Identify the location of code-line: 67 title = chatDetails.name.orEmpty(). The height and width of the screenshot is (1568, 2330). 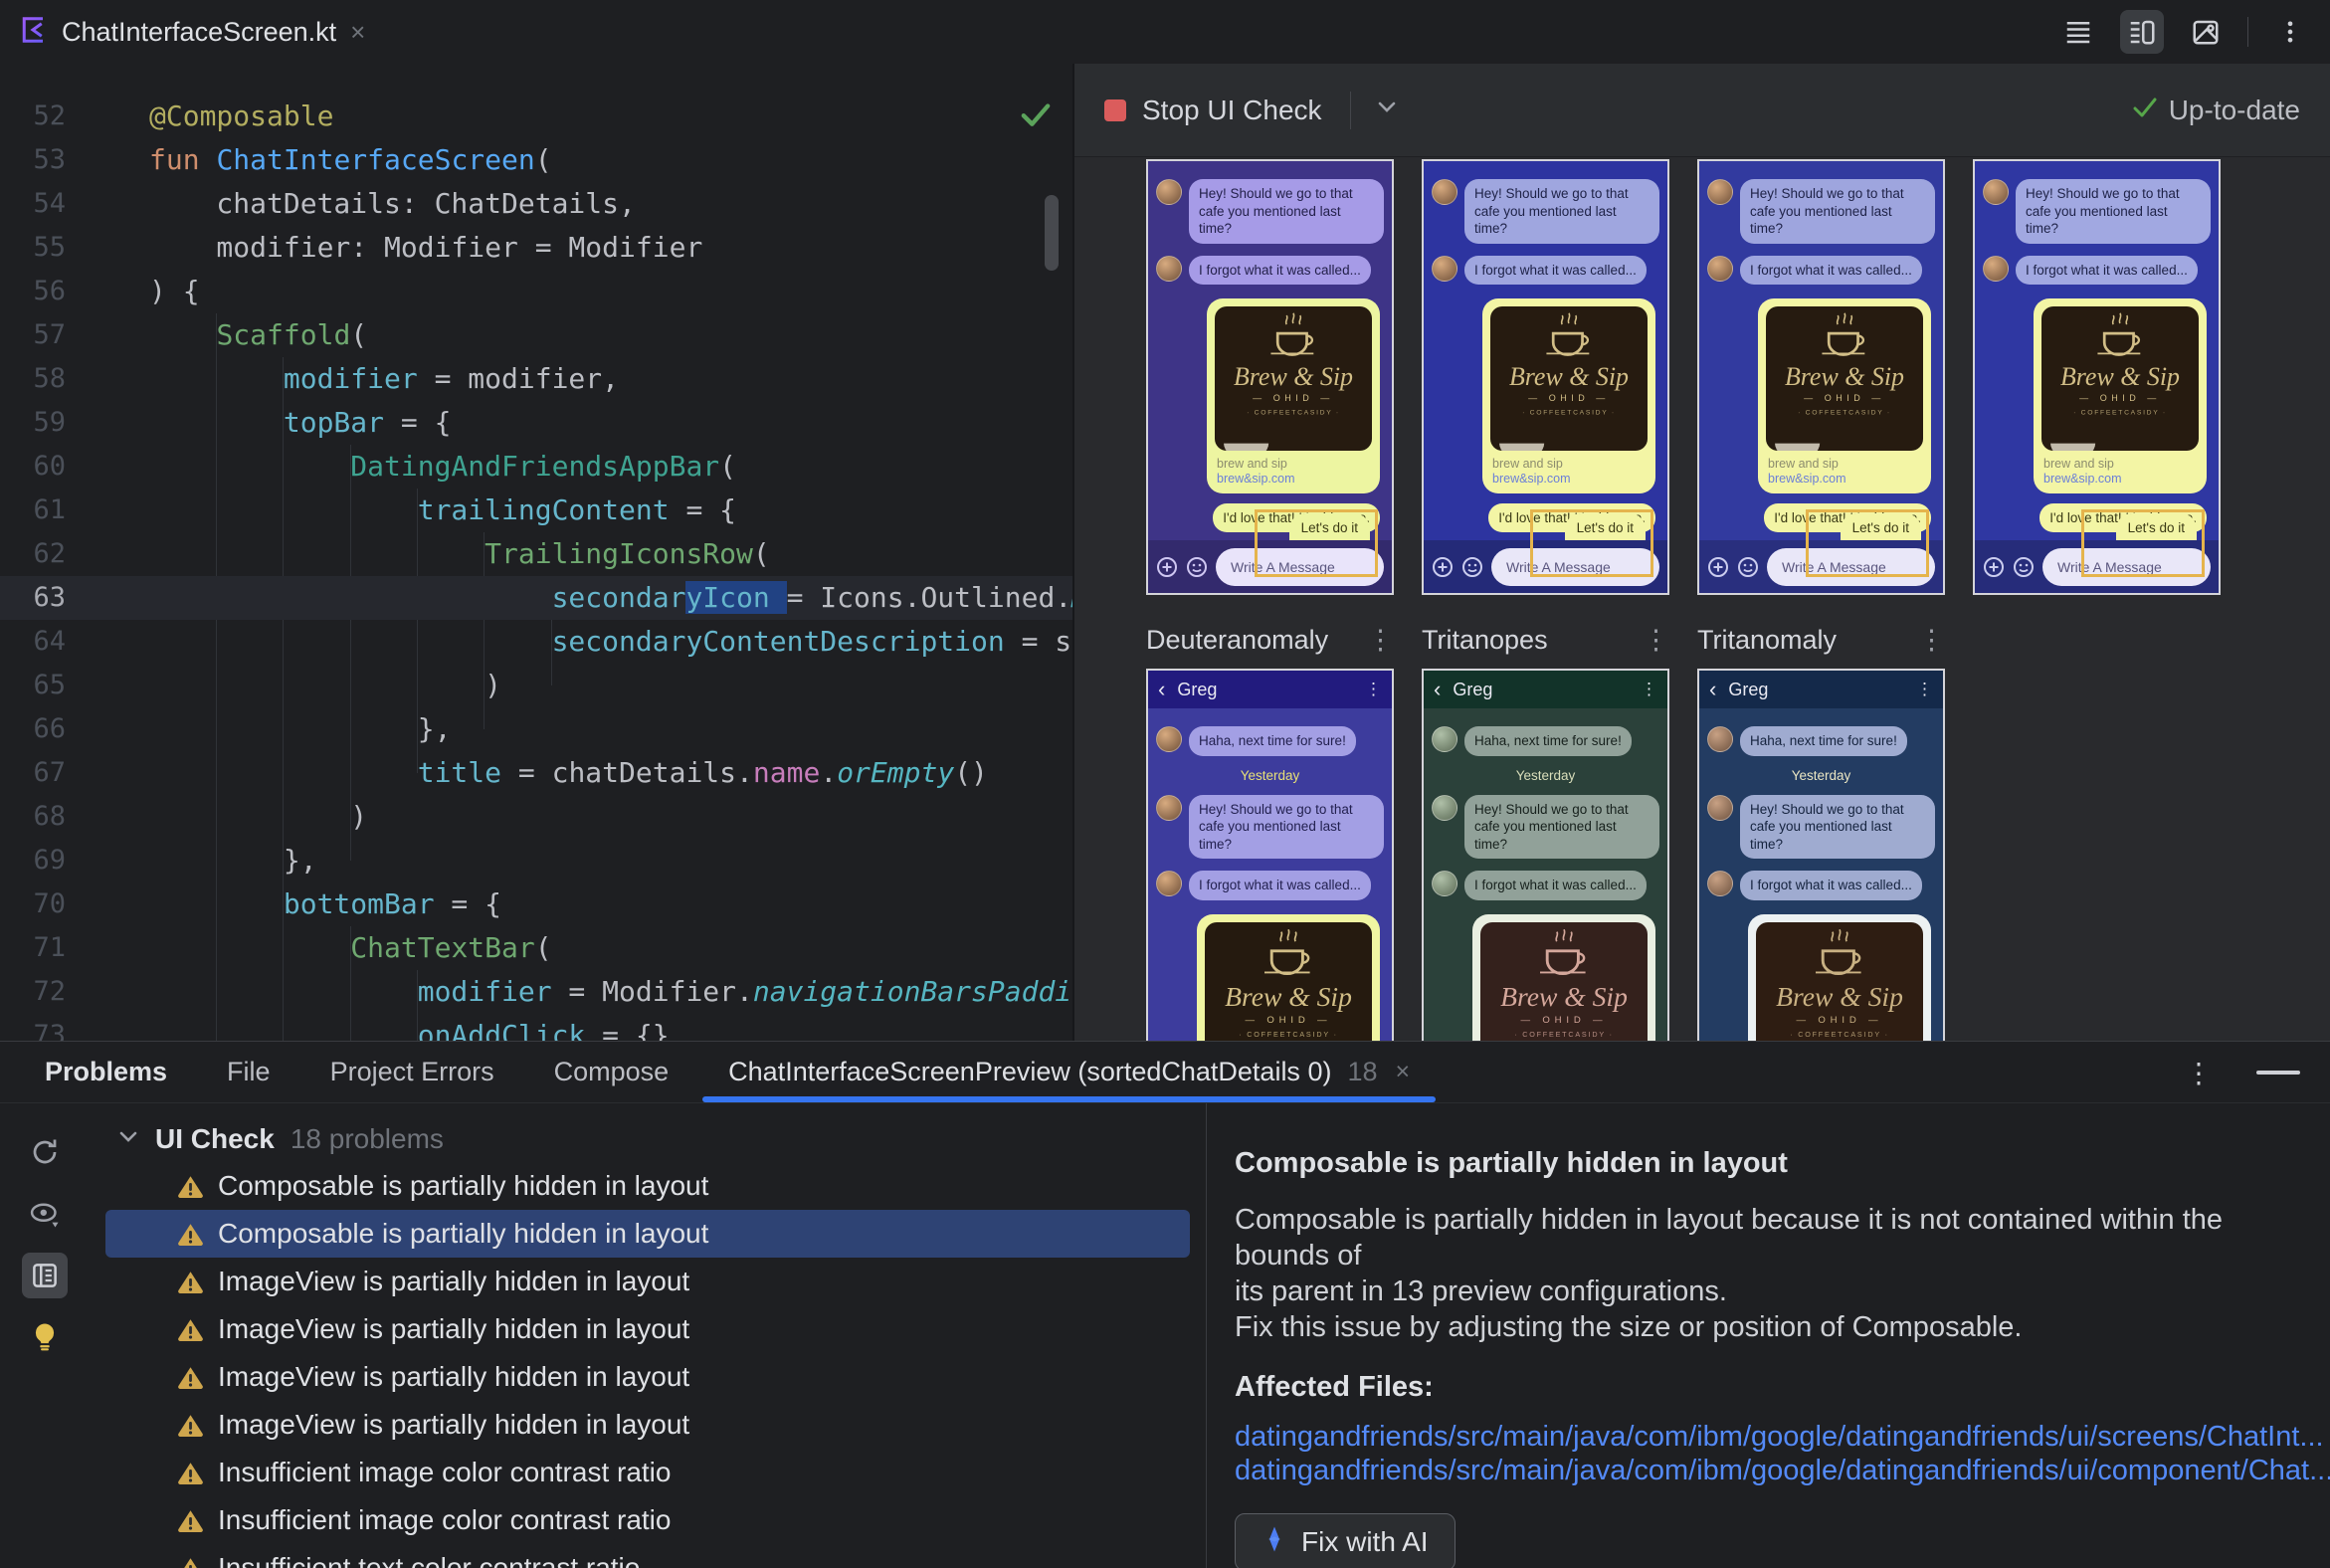
(536, 773).